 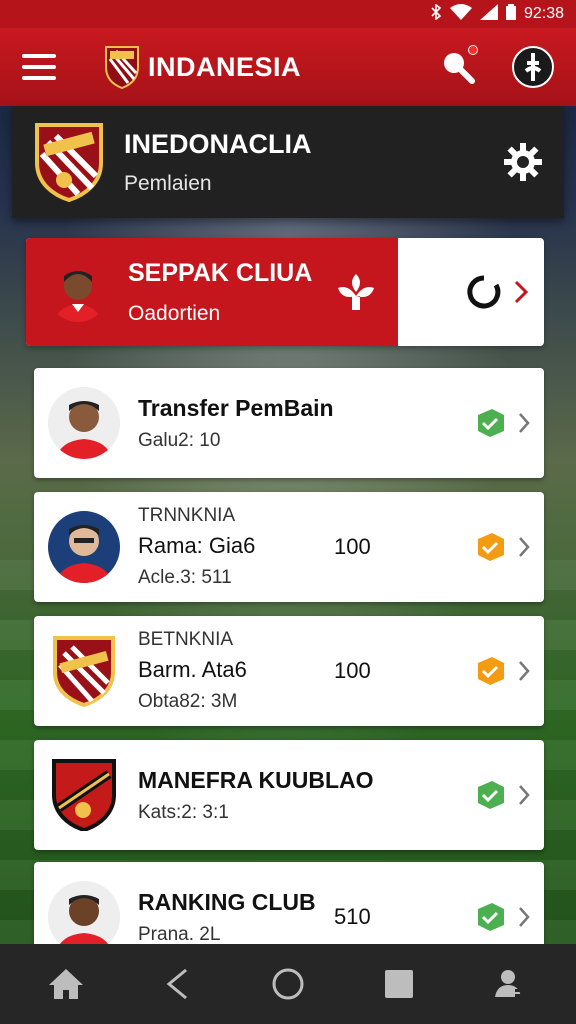 I want to click on status-time: 92:38, so click(x=543, y=13).